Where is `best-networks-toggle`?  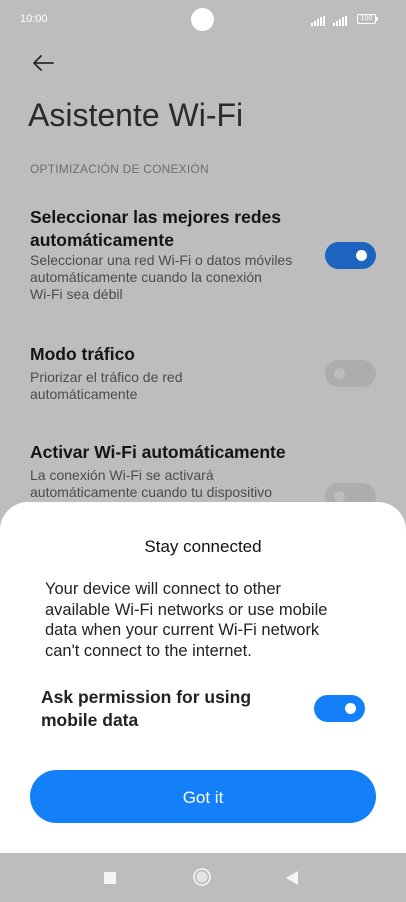
best-networks-toggle is located at coordinates (350, 255).